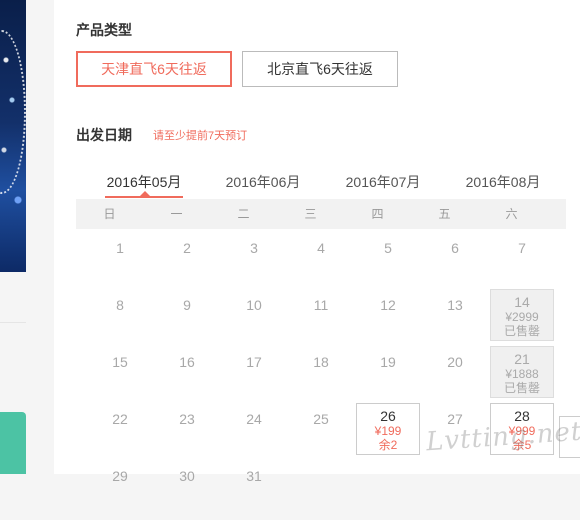  What do you see at coordinates (187, 419) in the screenshot?
I see `day-number: 23` at bounding box center [187, 419].